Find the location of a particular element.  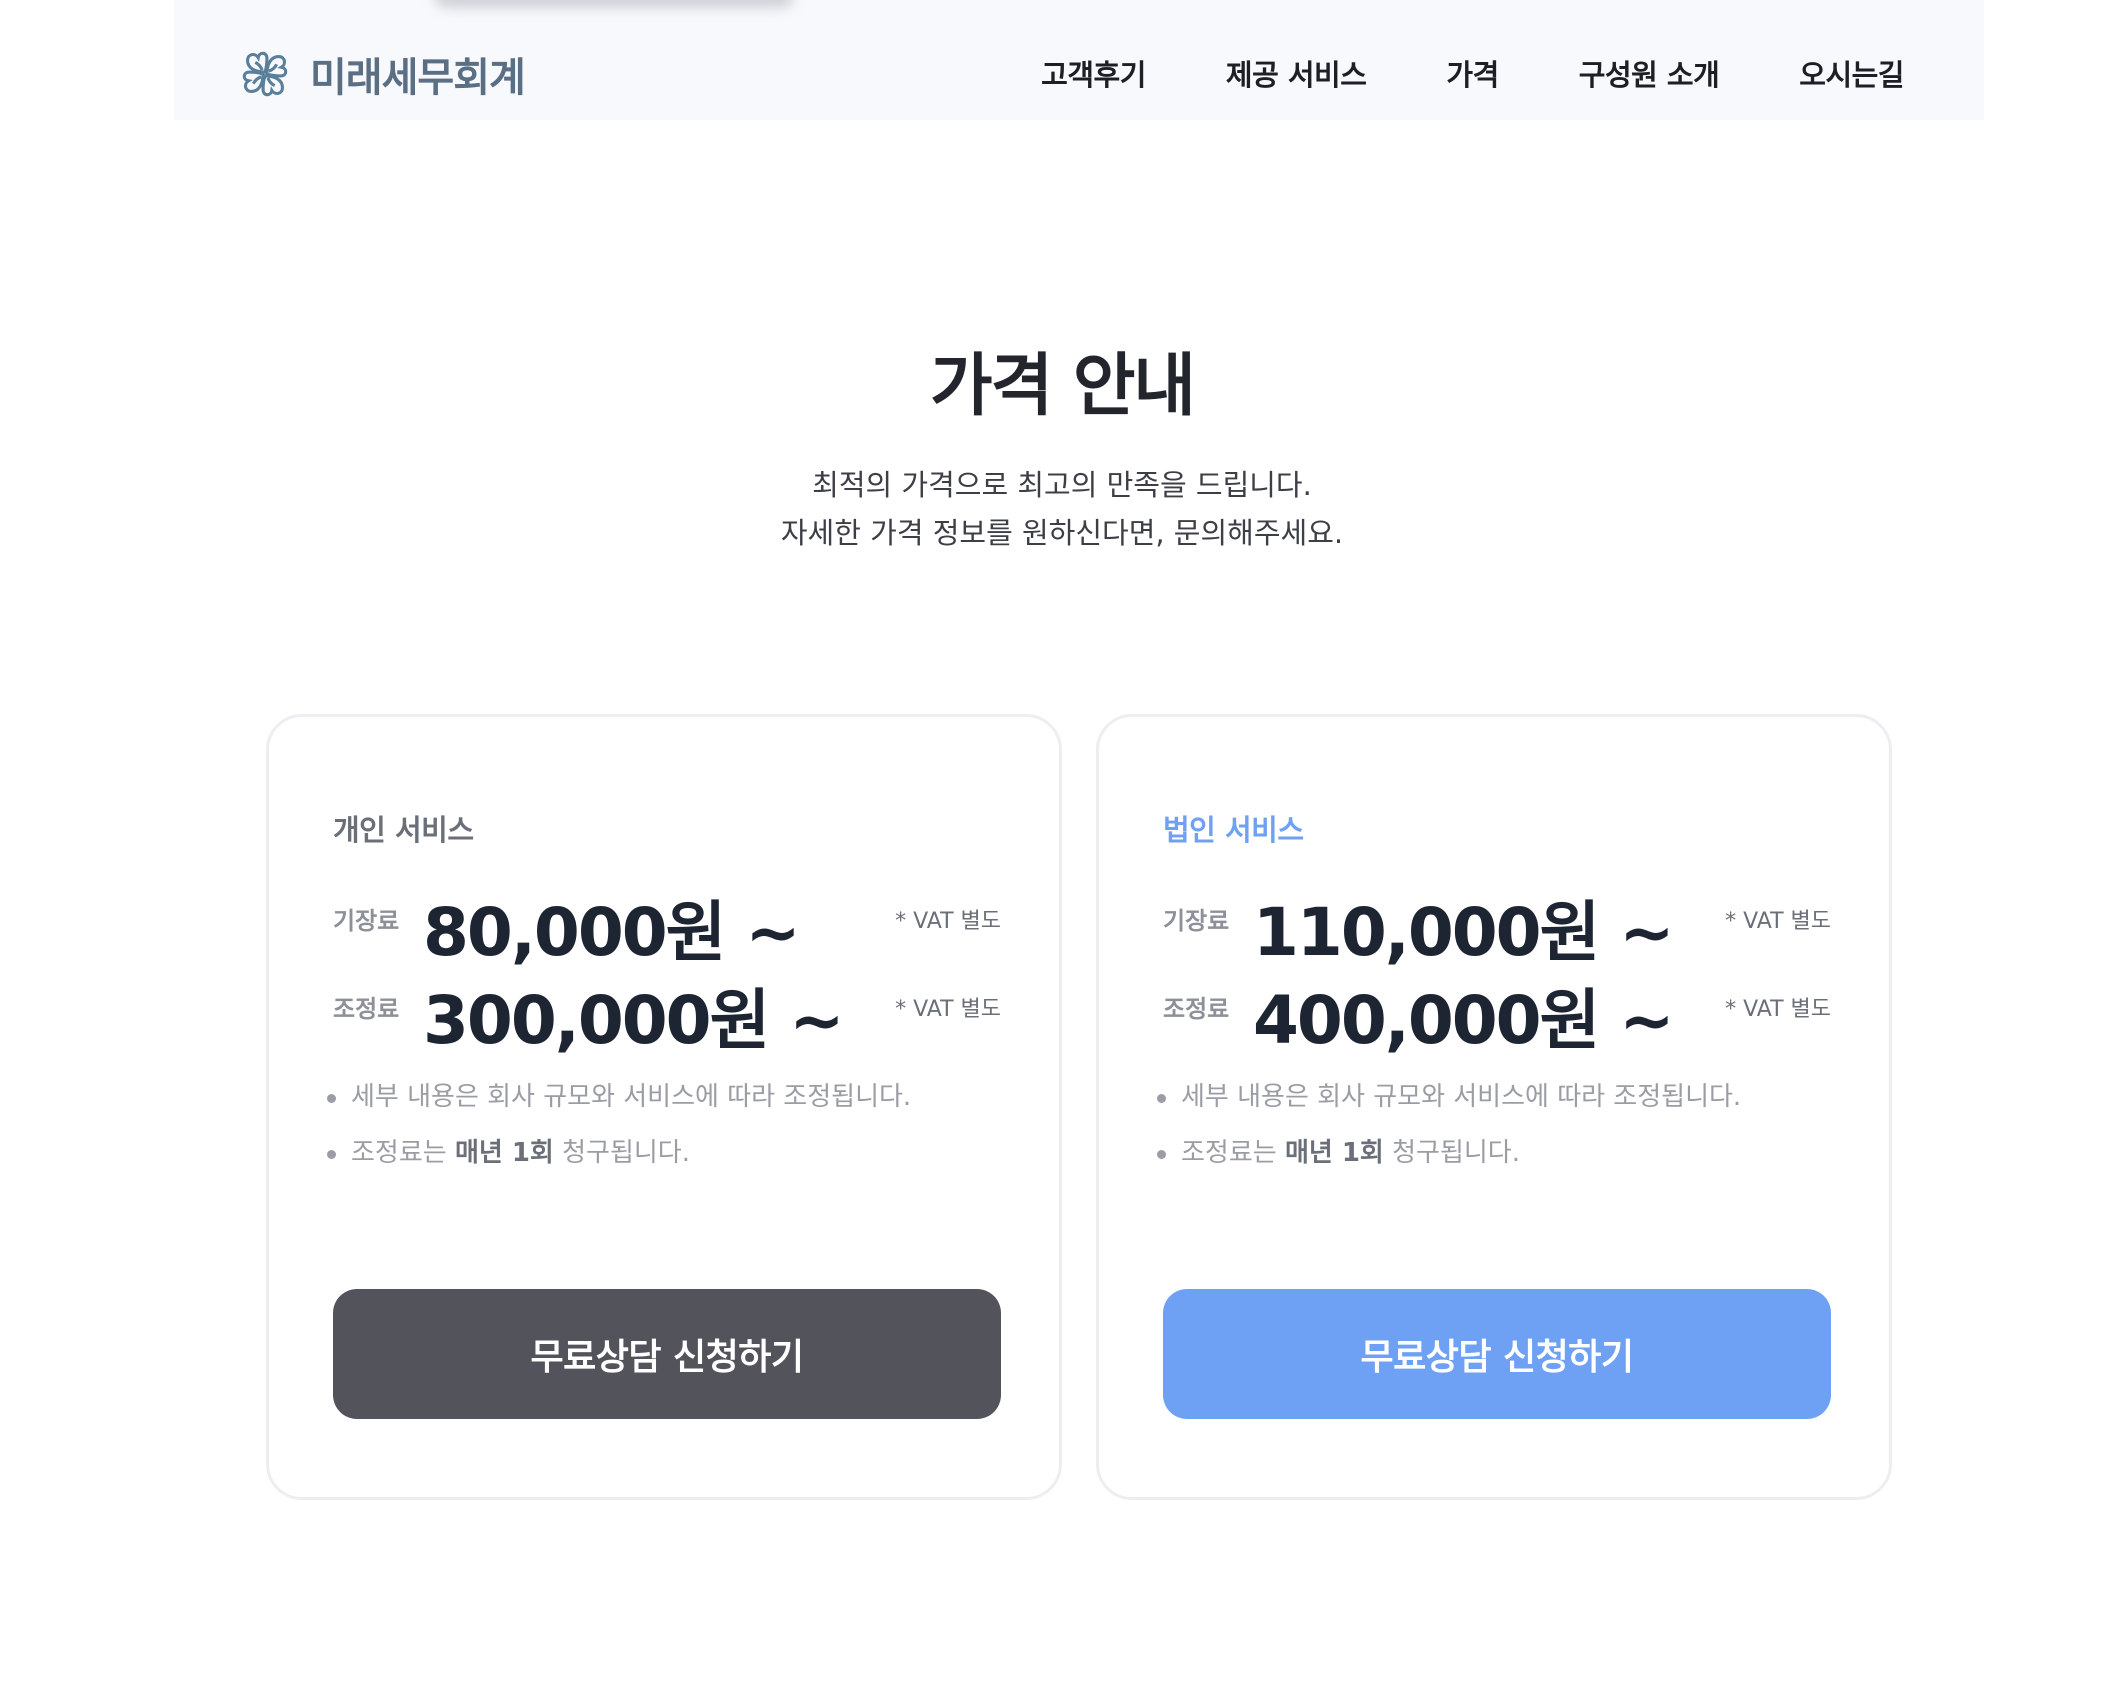

price-row-bookkeeping: 기장료 80,000원 ~ * VAT 별도 is located at coordinates (667, 925).